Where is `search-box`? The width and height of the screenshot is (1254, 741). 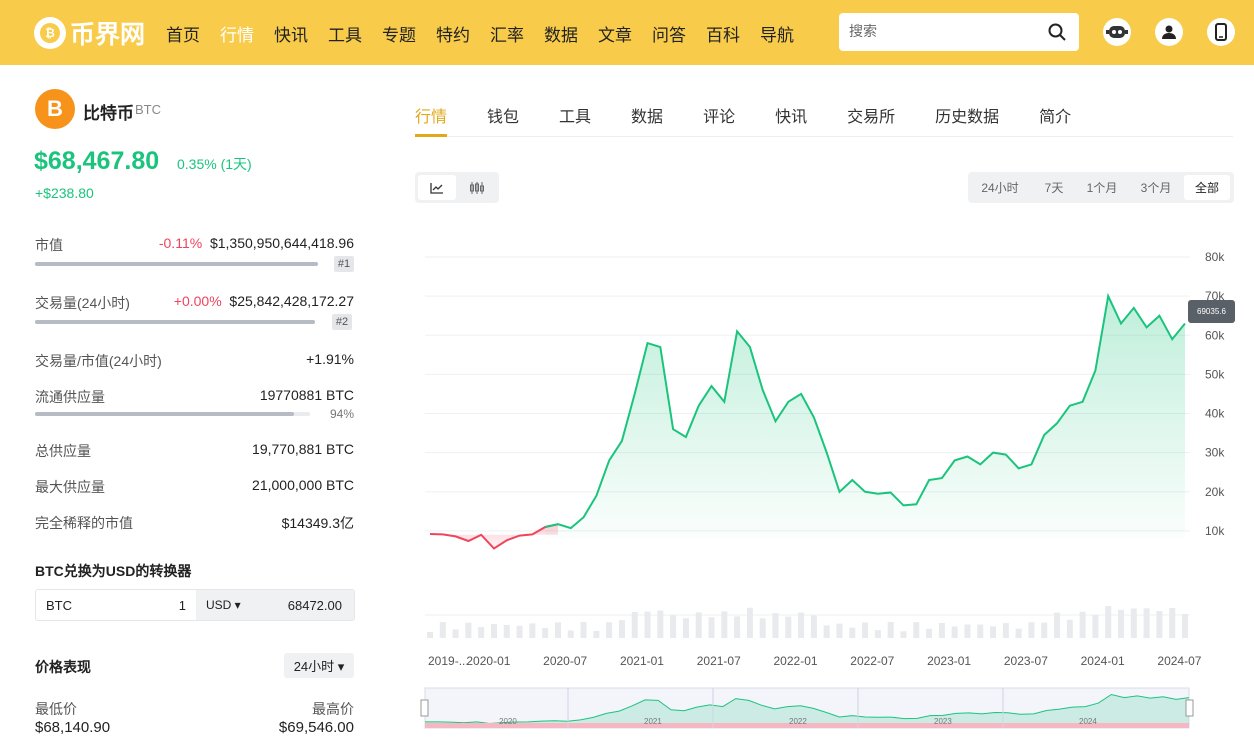
search-box is located at coordinates (959, 32).